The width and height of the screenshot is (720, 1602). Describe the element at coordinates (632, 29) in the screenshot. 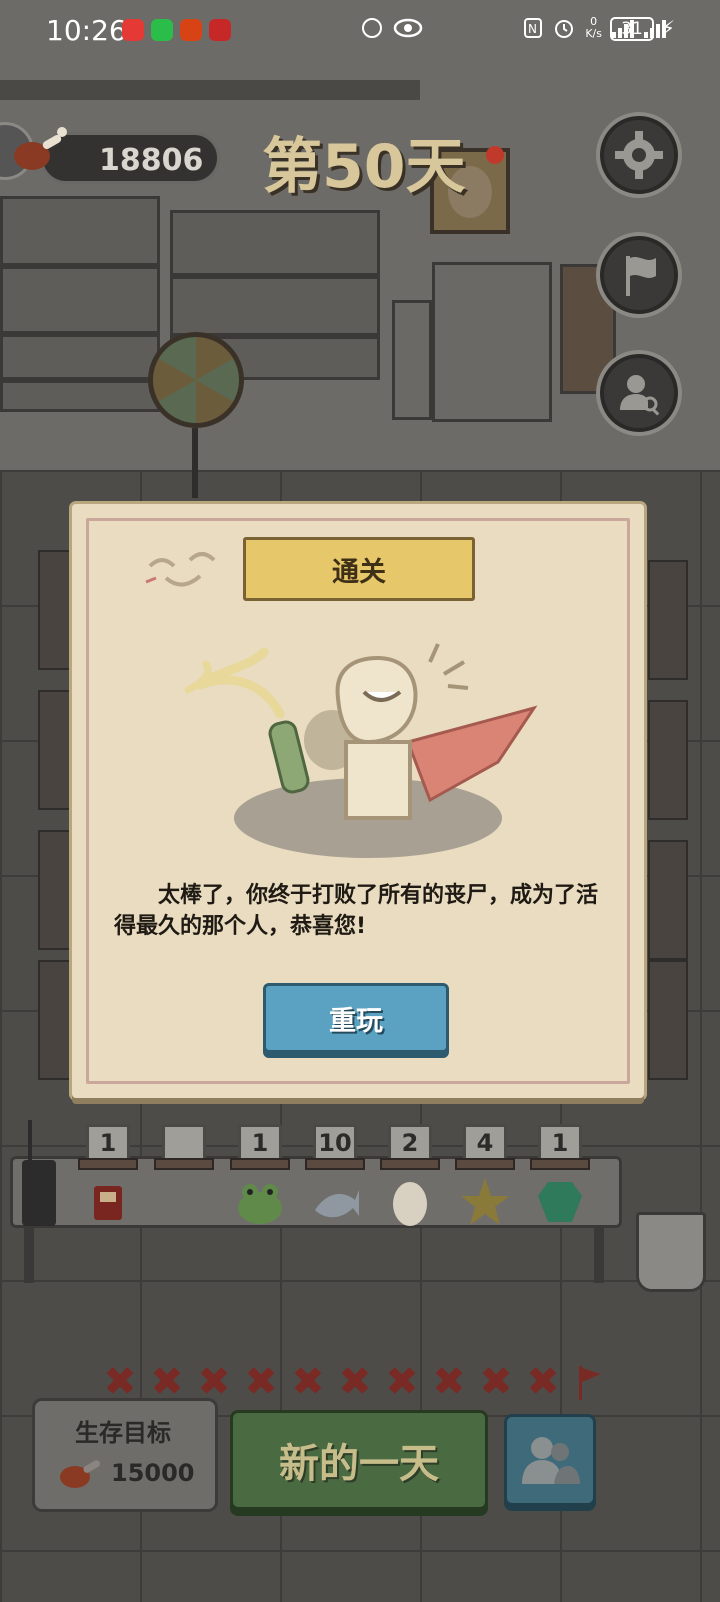

I see `battery-level: 31` at that location.